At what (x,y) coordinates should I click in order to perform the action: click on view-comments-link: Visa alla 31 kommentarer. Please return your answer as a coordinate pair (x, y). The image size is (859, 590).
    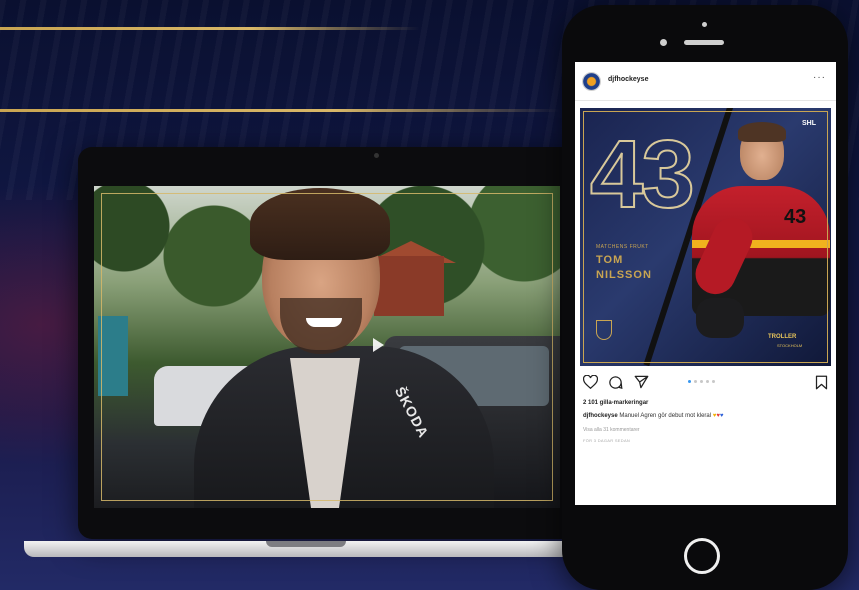
    Looking at the image, I should click on (611, 430).